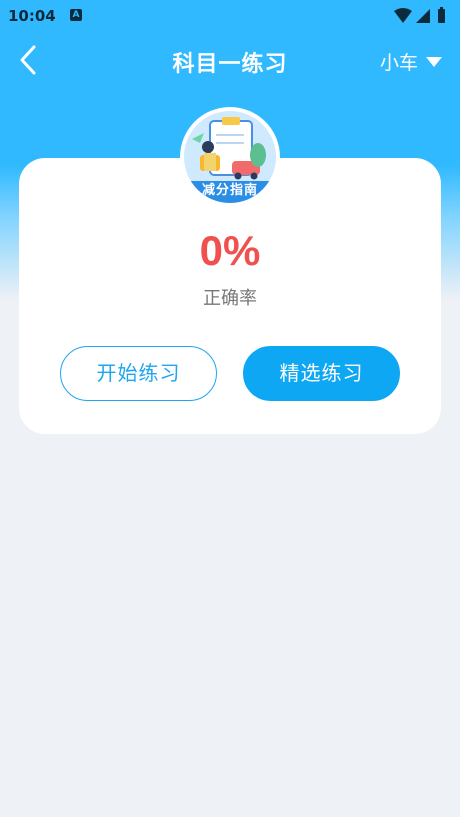  I want to click on selected-practice-button: 精选练习, so click(321, 373).